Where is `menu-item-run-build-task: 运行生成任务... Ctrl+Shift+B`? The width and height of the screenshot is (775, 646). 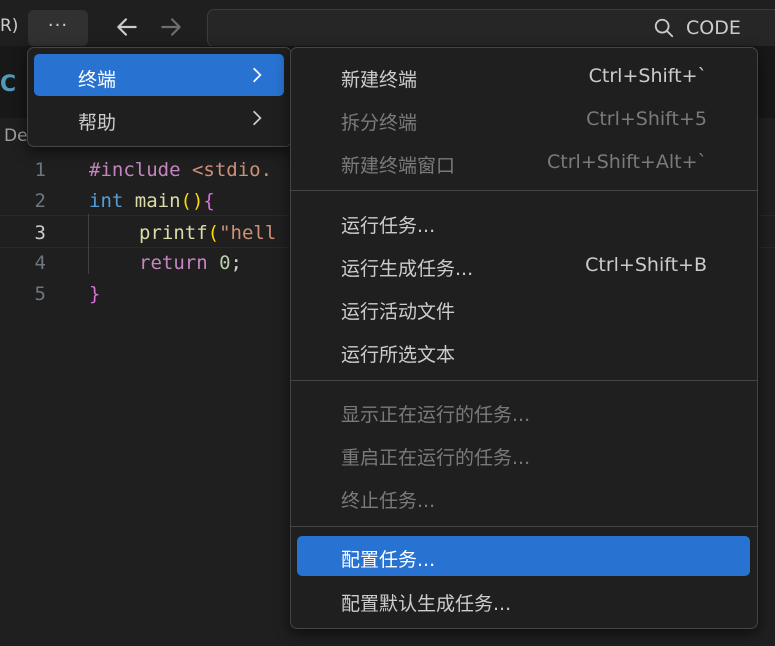 menu-item-run-build-task: 运行生成任务... Ctrl+Shift+B is located at coordinates (523, 265).